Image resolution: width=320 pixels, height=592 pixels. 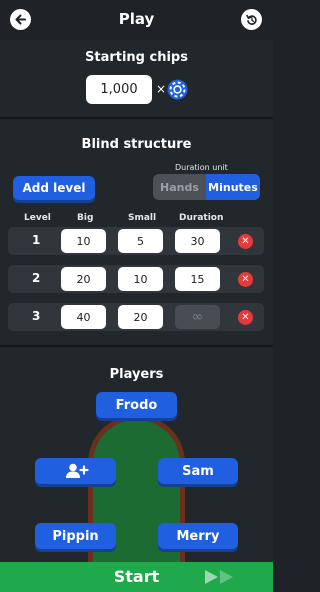 What do you see at coordinates (140, 279) in the screenshot?
I see `small-blind-input: 10` at bounding box center [140, 279].